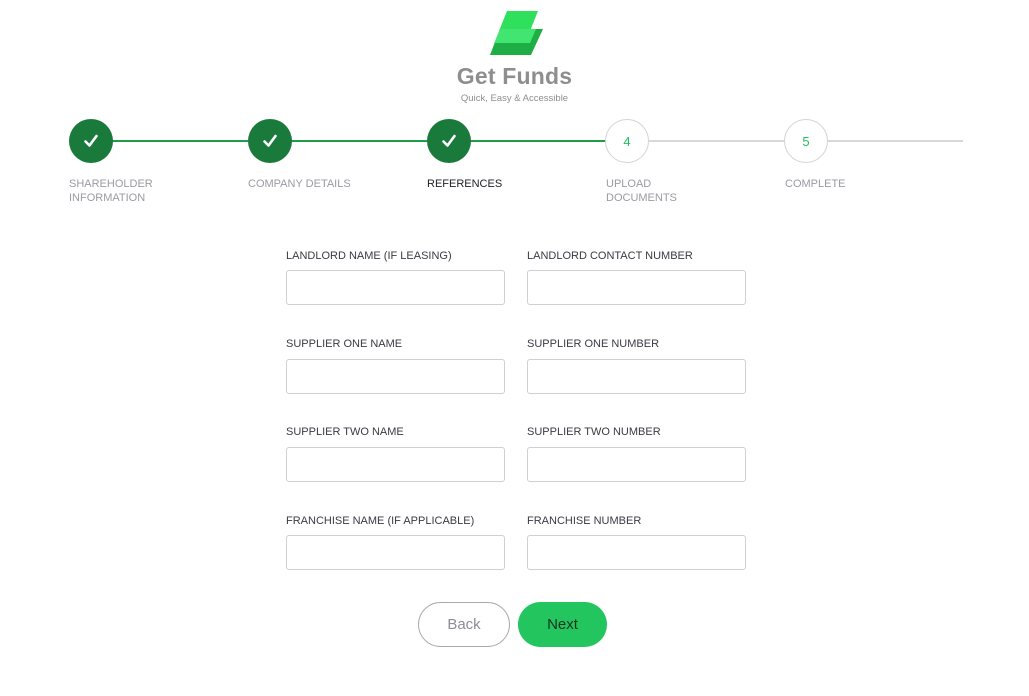  Describe the element at coordinates (395, 464) in the screenshot. I see `supplier-two-name-input` at that location.